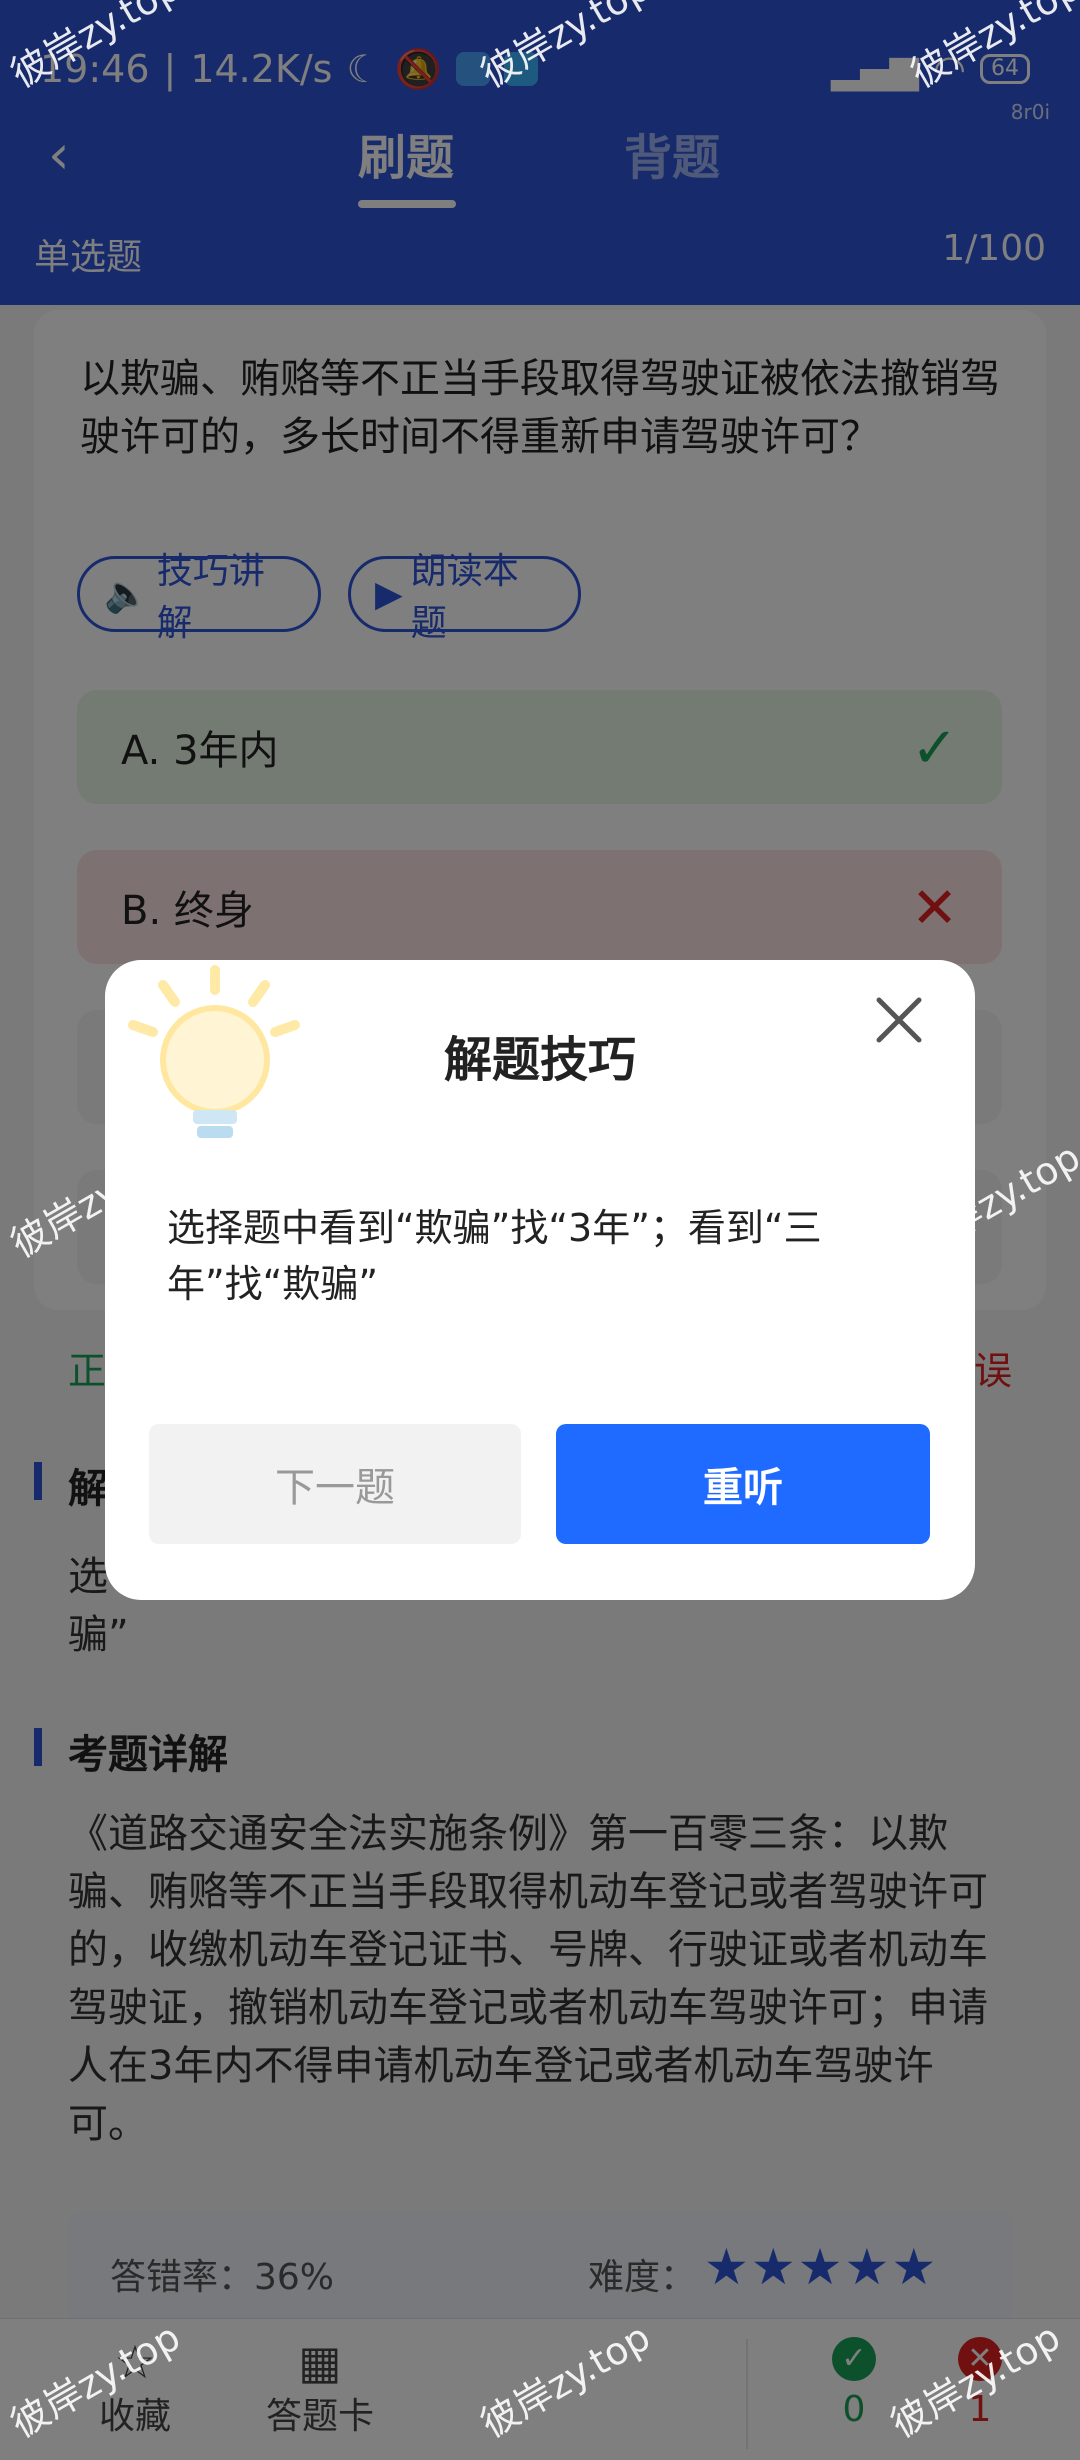 The height and width of the screenshot is (2460, 1080). I want to click on dialog-title: 解题技巧, so click(539, 1060).